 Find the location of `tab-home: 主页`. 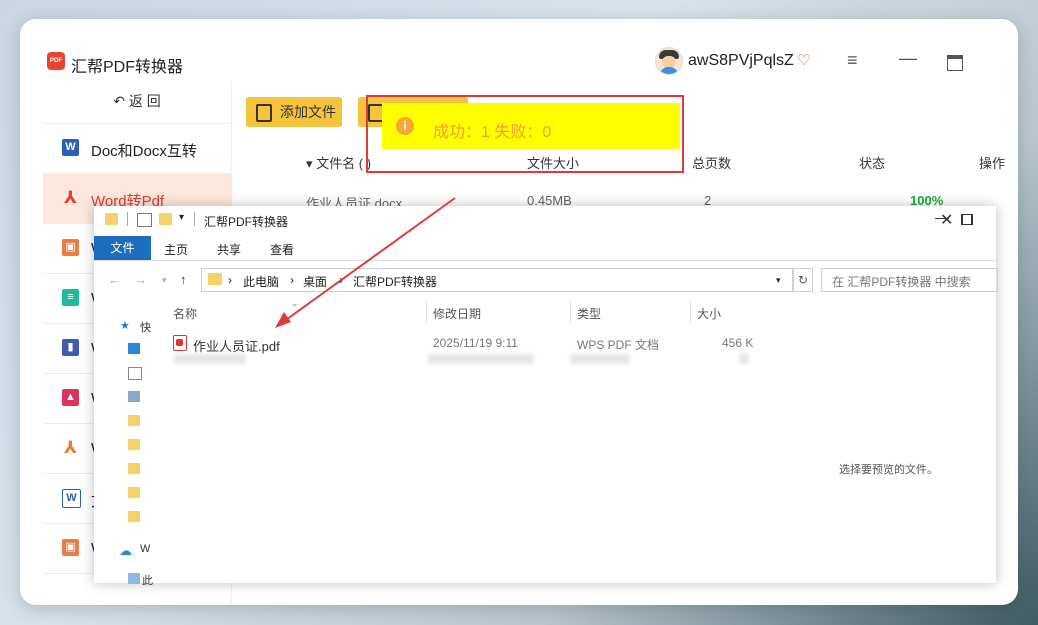

tab-home: 主页 is located at coordinates (176, 249).